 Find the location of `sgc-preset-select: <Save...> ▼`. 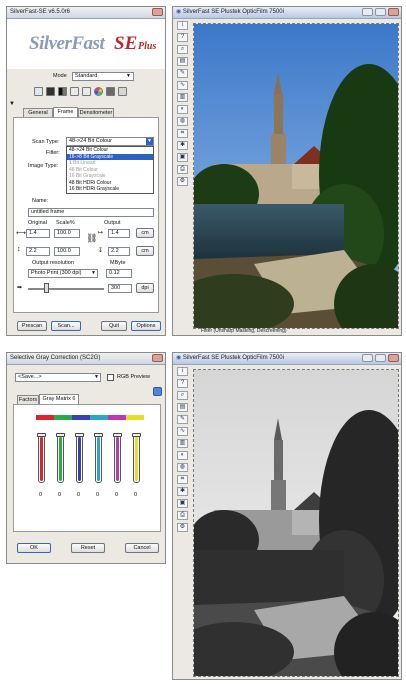

sgc-preset-select: <Save...> ▼ is located at coordinates (58, 377).